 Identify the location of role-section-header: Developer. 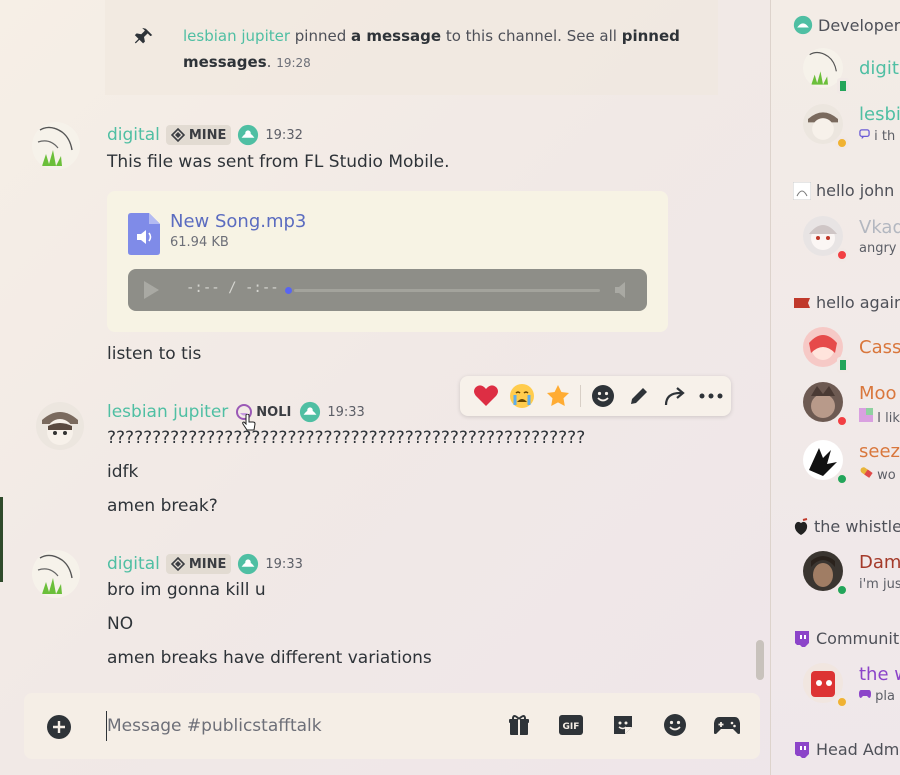
(846, 25).